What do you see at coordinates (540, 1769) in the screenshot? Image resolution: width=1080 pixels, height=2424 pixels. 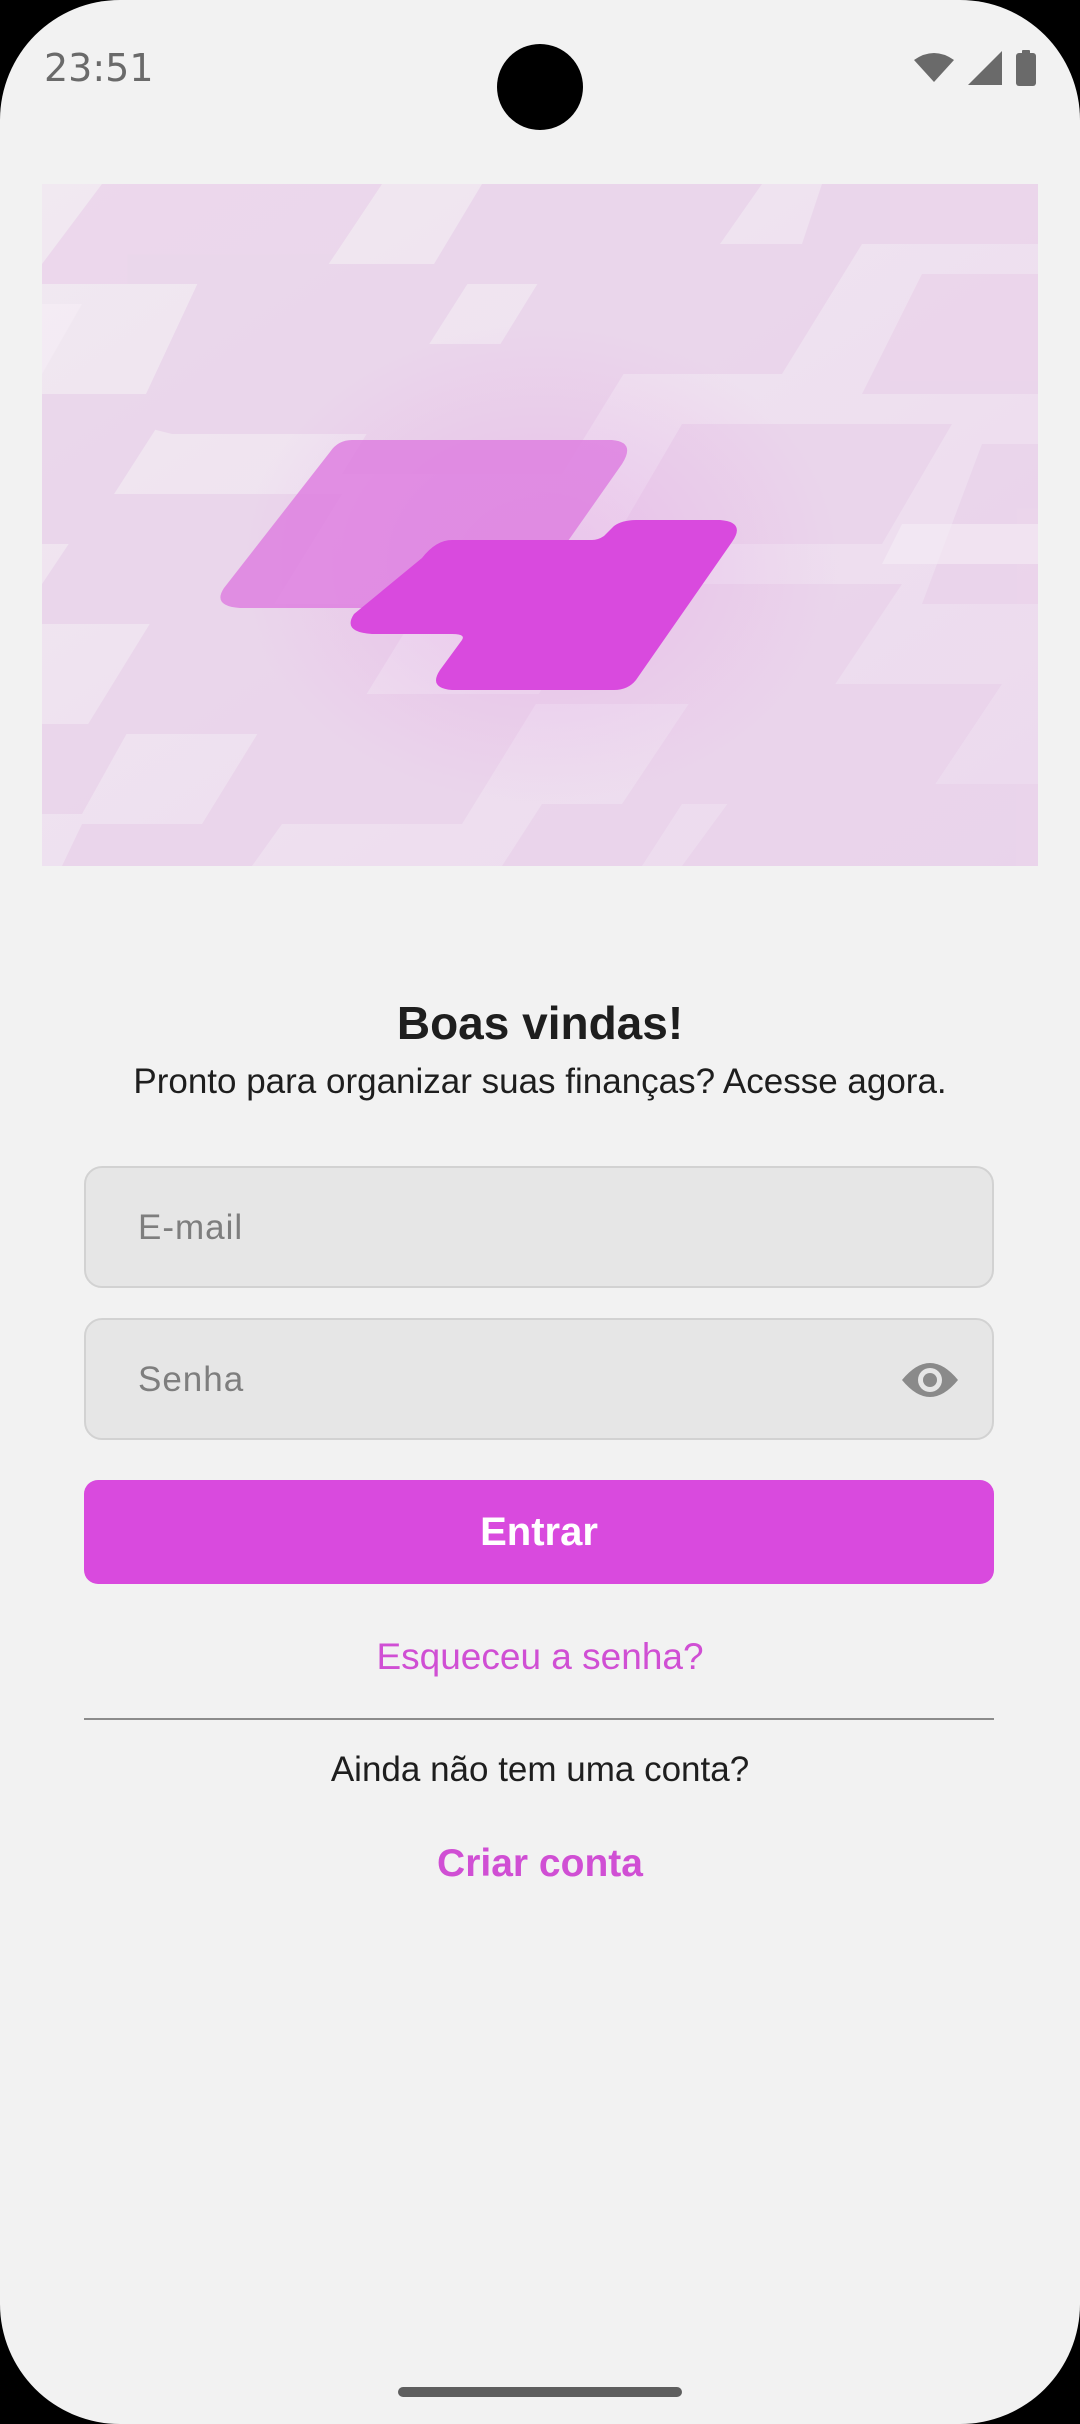 I see `no-account-prompt: Ainda não tem uma conta?` at bounding box center [540, 1769].